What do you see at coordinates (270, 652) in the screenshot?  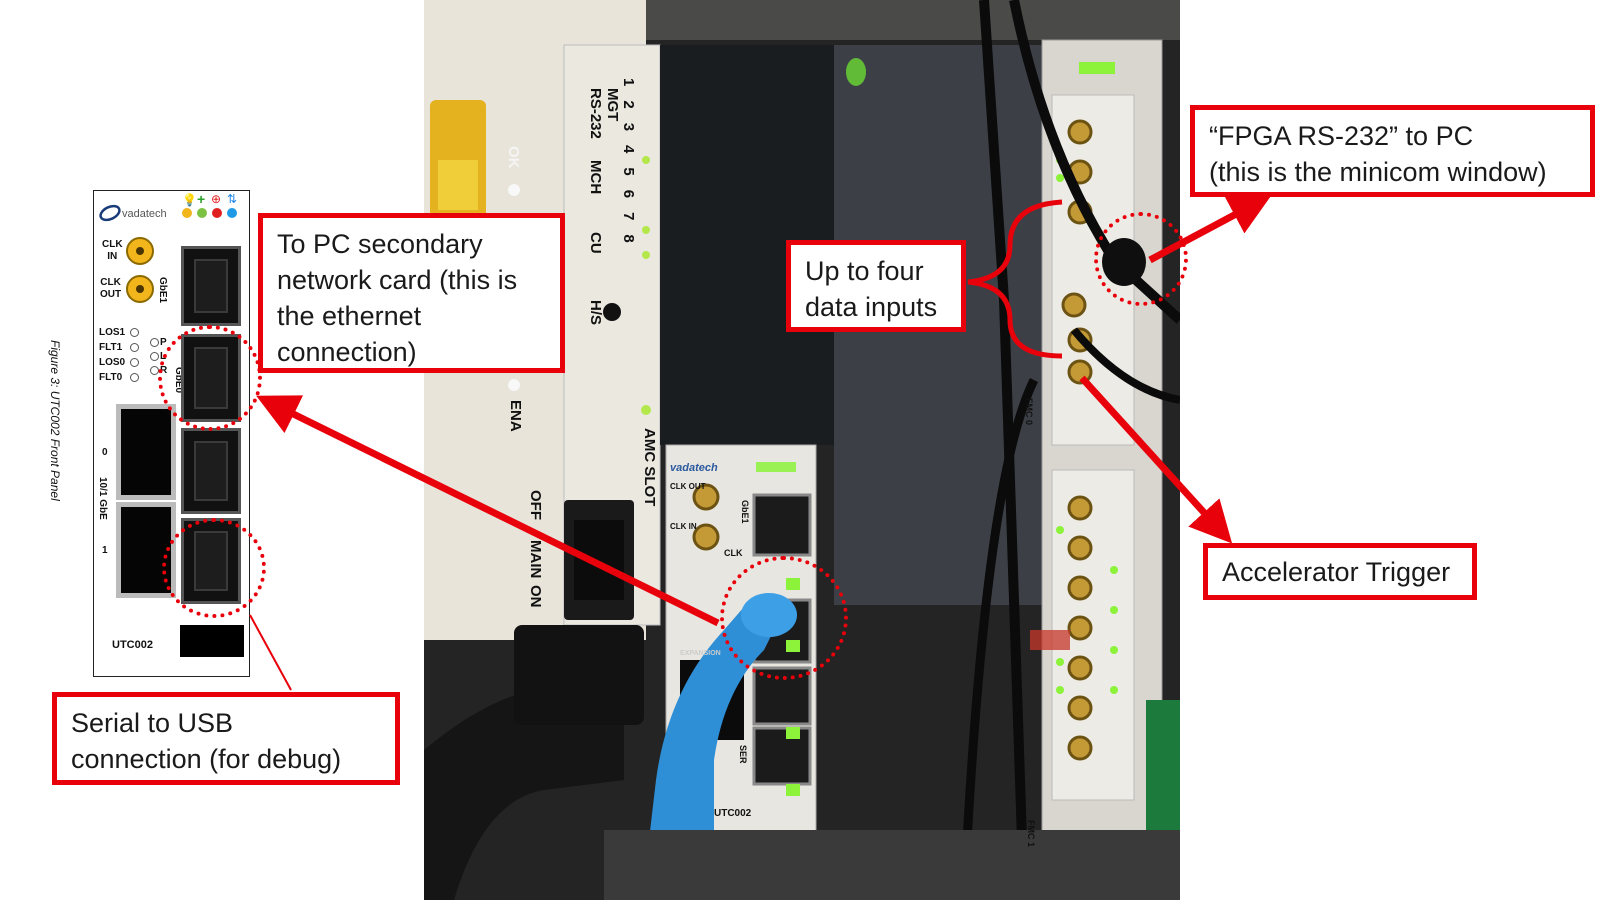 I see `serial-leader-line` at bounding box center [270, 652].